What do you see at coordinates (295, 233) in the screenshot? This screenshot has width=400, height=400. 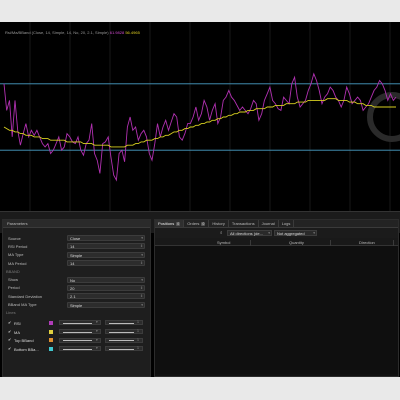 I see `aggregation-filter-select: Not aggregated ▾` at bounding box center [295, 233].